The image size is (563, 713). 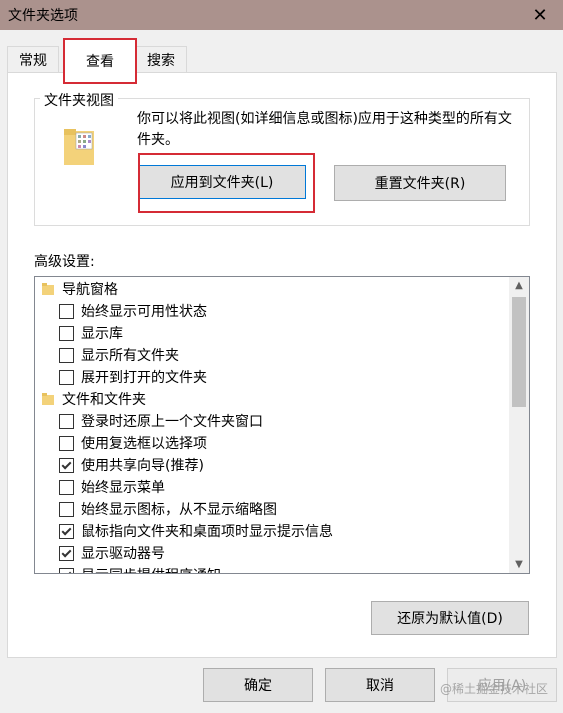 I want to click on setting-label: 显示所有文件夹, so click(x=130, y=356).